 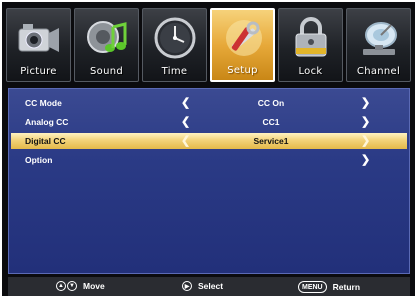 What do you see at coordinates (329, 287) in the screenshot?
I see `hint-return: MENU Return` at bounding box center [329, 287].